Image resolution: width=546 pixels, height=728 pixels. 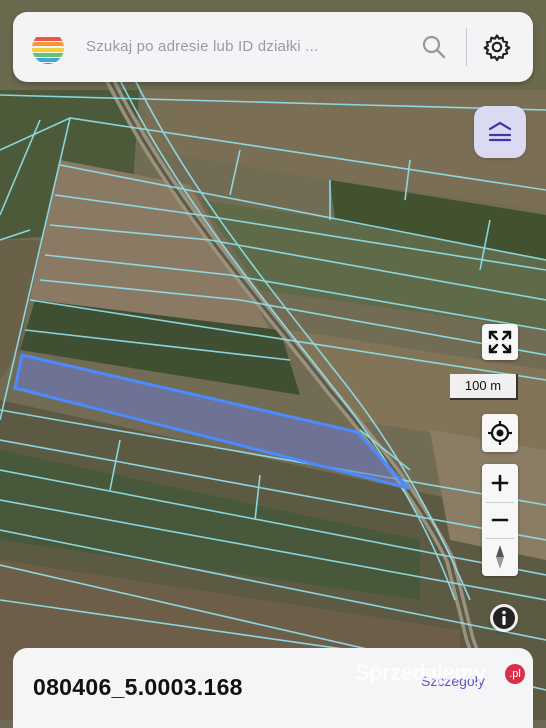 I want to click on watermark-badge: .pl, so click(x=515, y=674).